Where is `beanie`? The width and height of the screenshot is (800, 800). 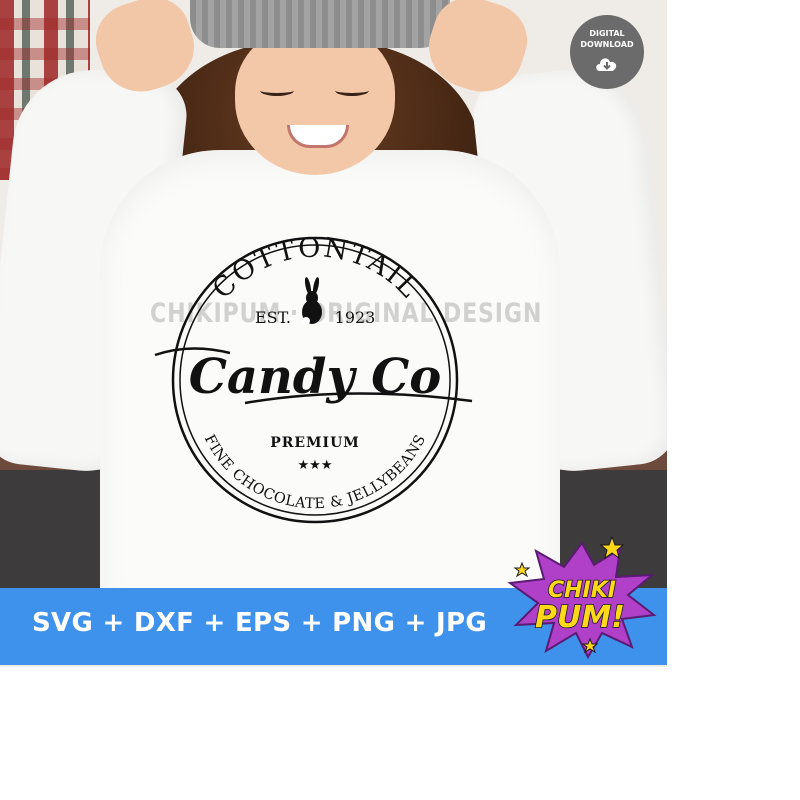
beanie is located at coordinates (320, 24).